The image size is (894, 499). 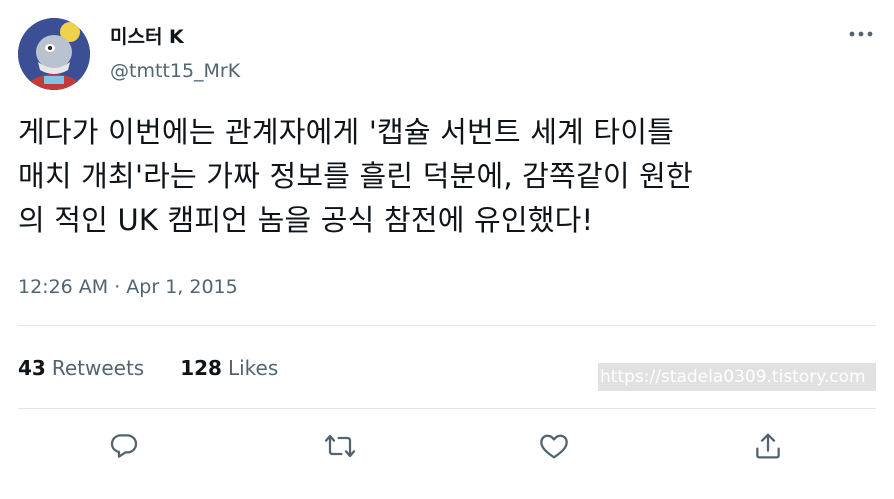 I want to click on author-display-name: 미스터 K, so click(x=147, y=37).